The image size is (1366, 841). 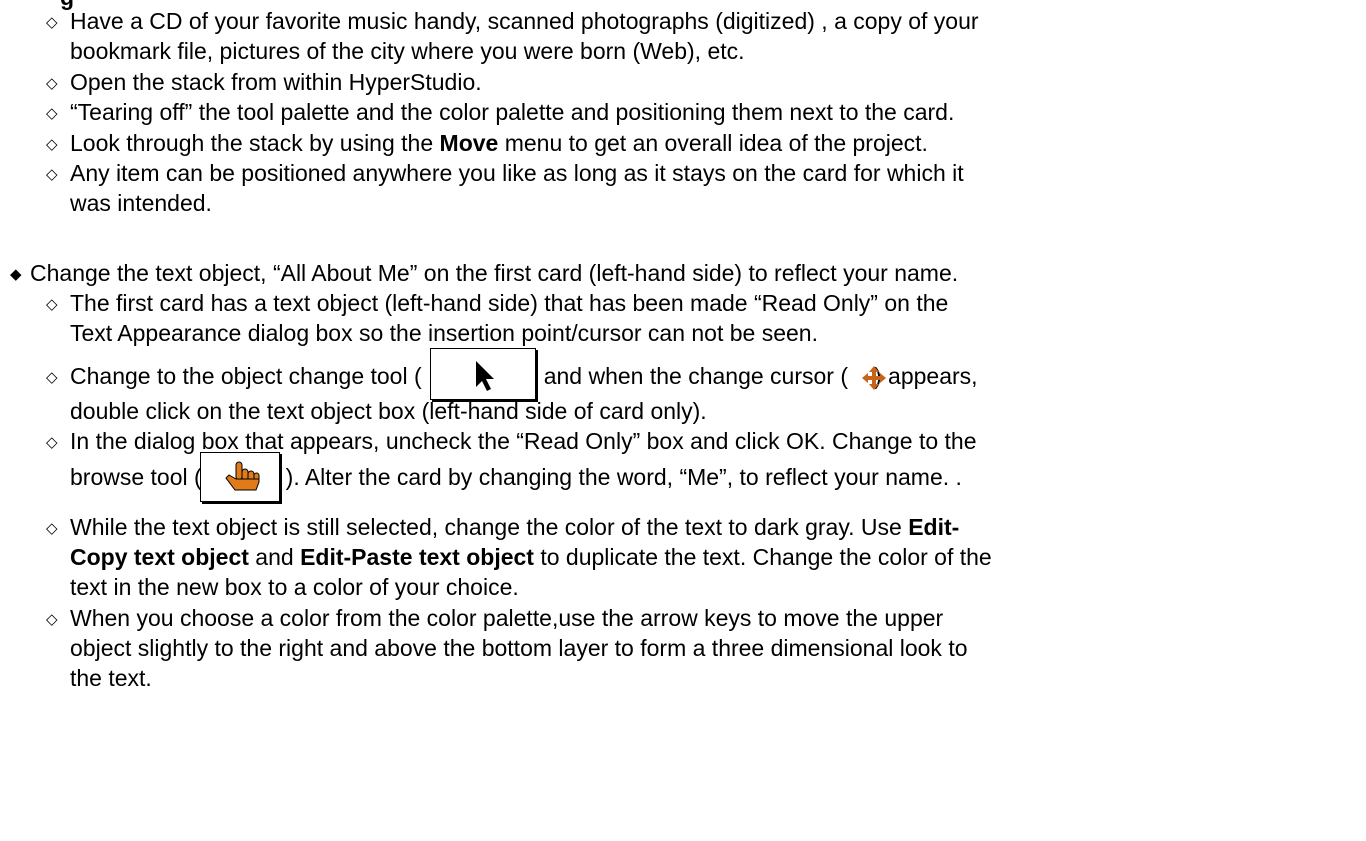 I want to click on list-item-line: the text., so click(x=111, y=678).